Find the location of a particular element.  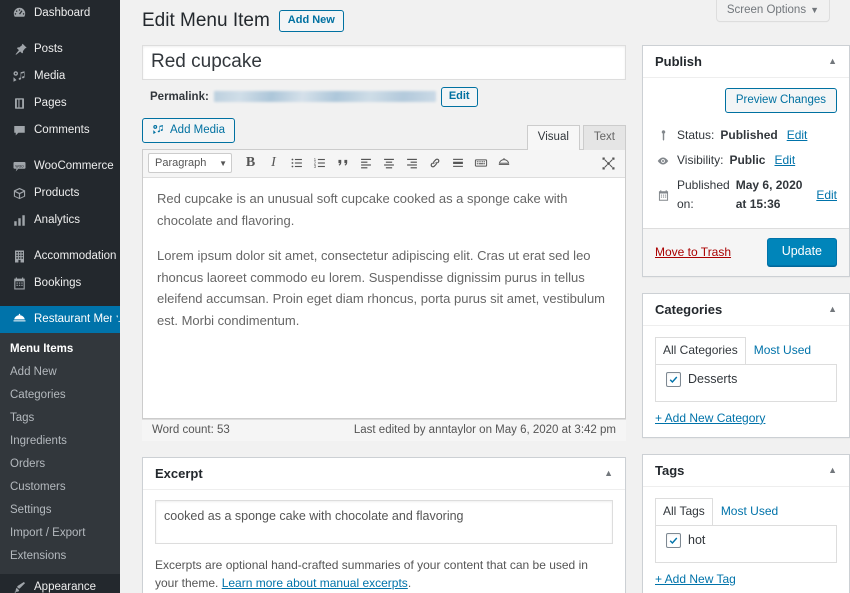

tab-most-used-tags: Most Used is located at coordinates (749, 511).